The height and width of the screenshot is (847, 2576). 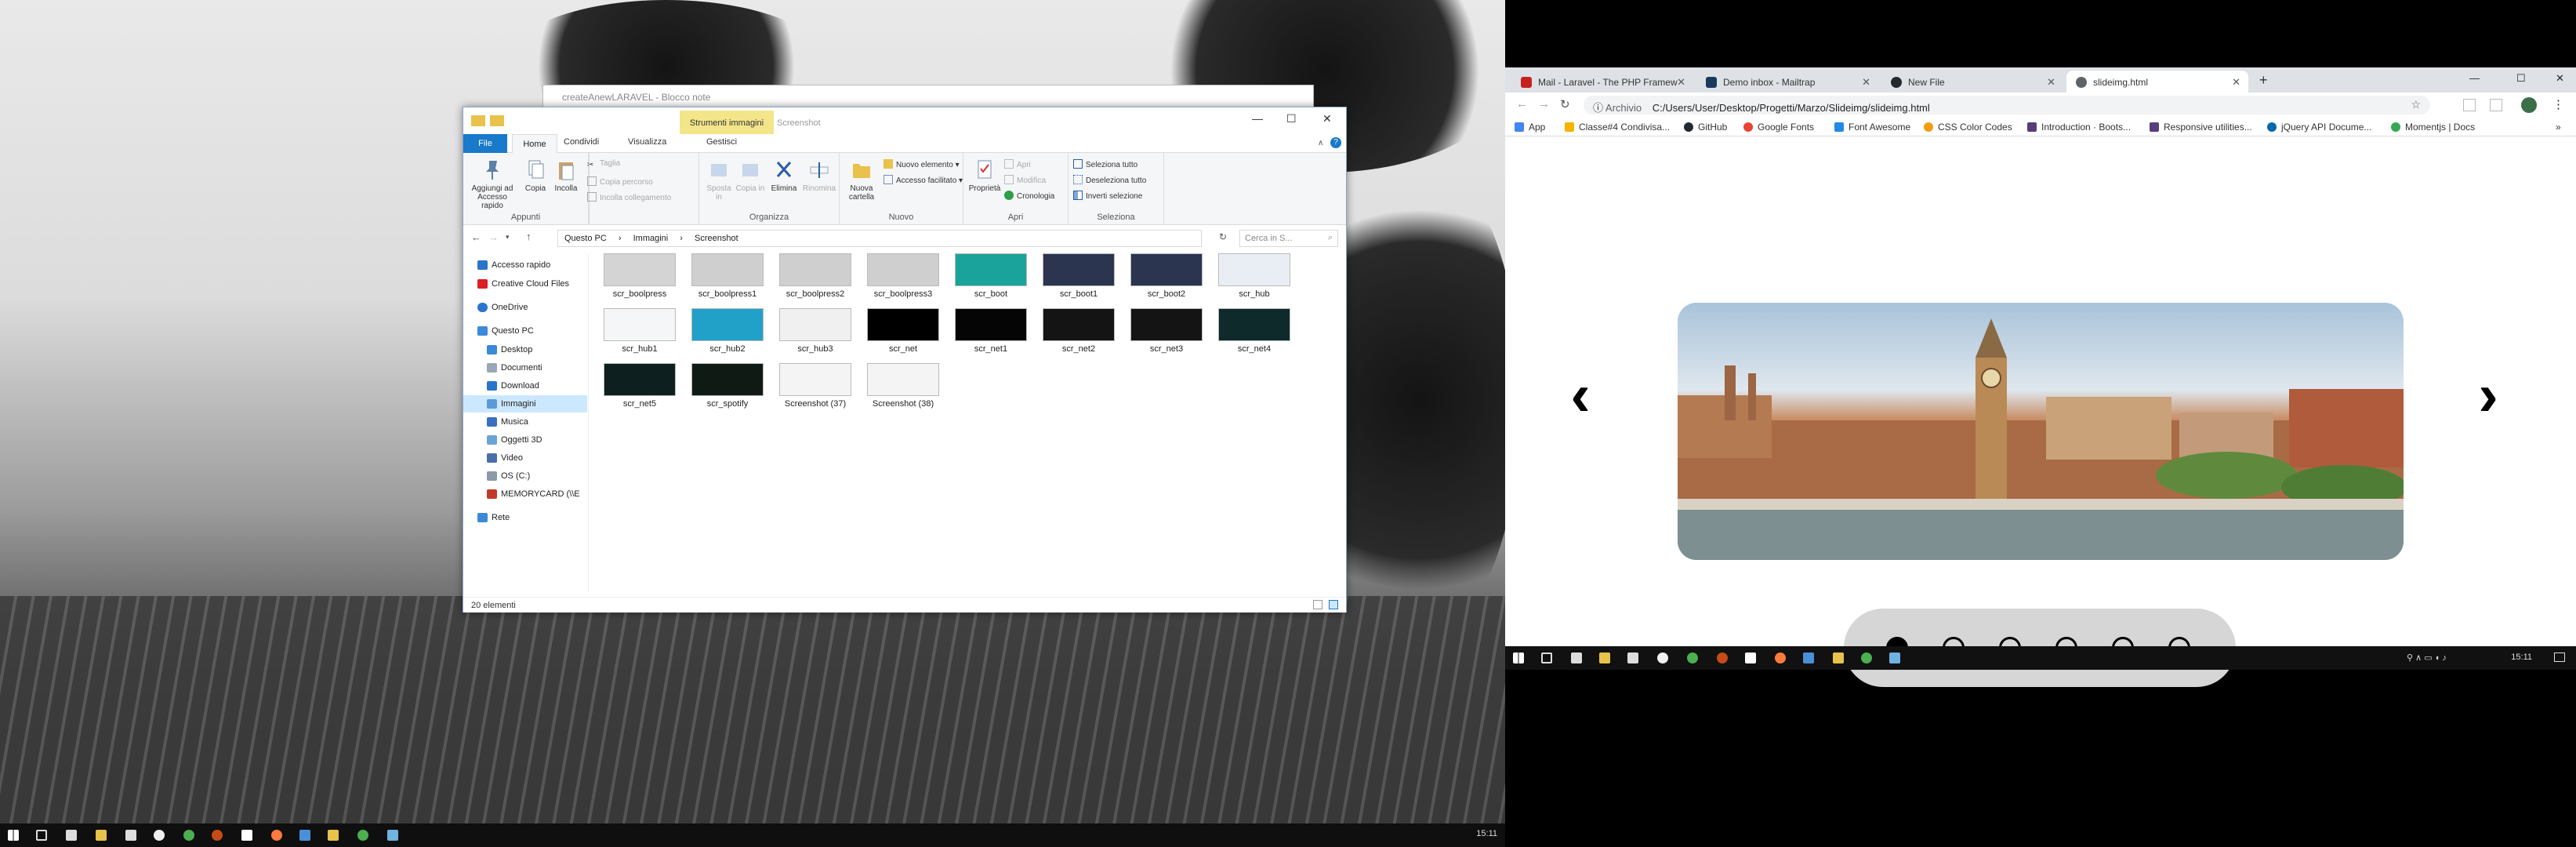 What do you see at coordinates (647, 142) in the screenshot?
I see `tab-view: Visualizza` at bounding box center [647, 142].